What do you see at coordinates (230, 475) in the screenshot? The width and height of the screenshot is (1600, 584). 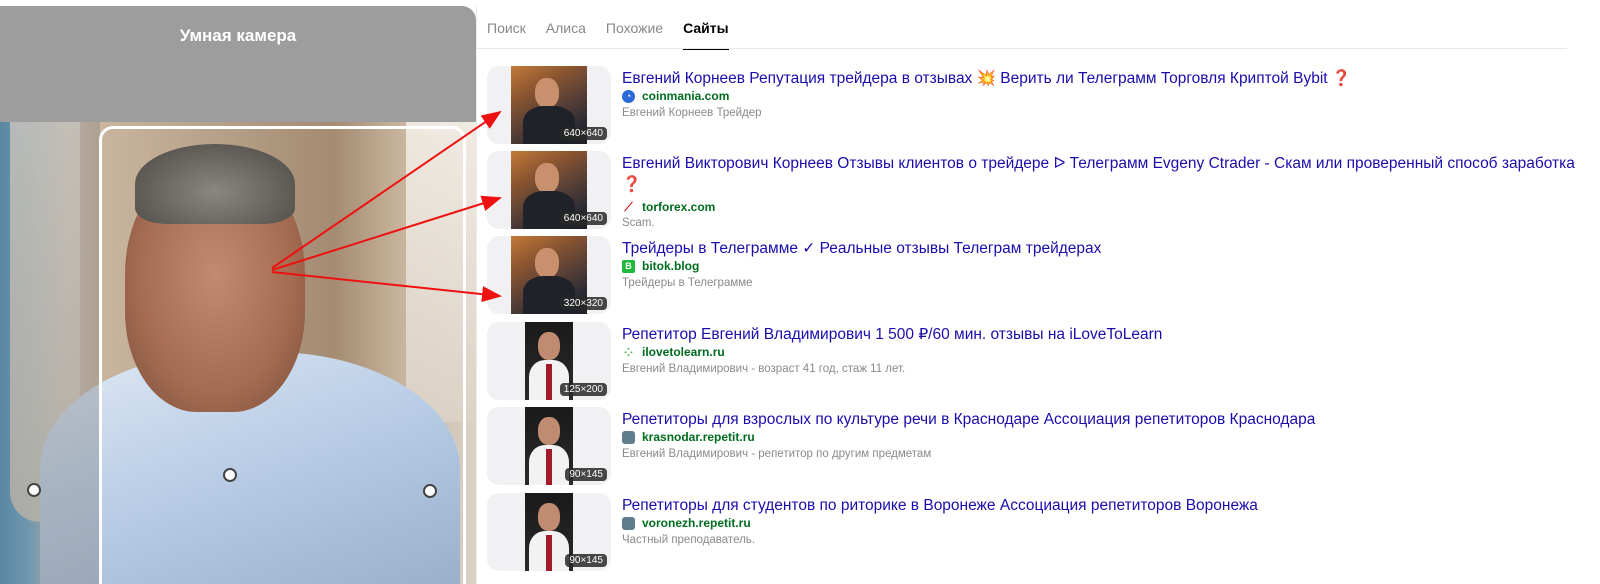 I see `crop-handle-center` at bounding box center [230, 475].